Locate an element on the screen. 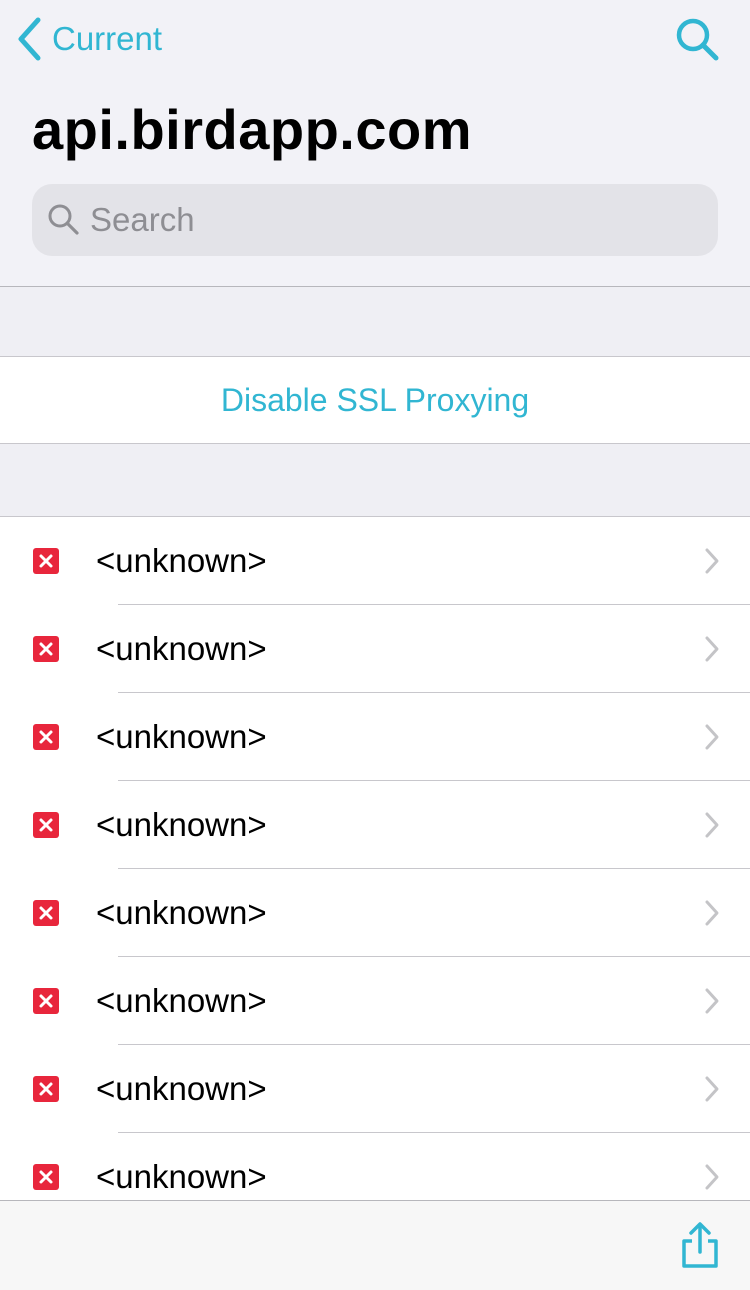  back-button: Current is located at coordinates (89, 39).